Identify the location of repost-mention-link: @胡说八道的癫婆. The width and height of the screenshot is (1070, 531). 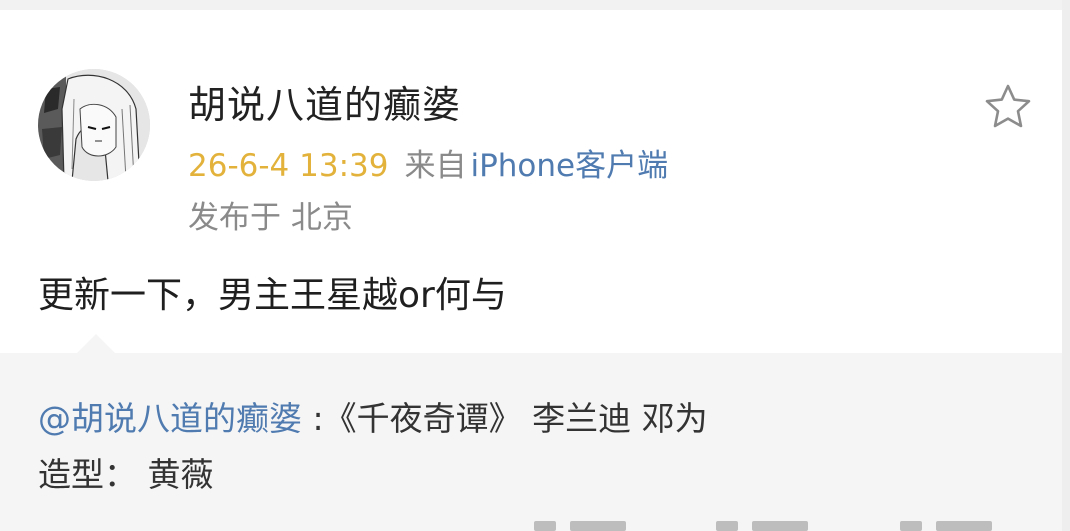
(170, 418).